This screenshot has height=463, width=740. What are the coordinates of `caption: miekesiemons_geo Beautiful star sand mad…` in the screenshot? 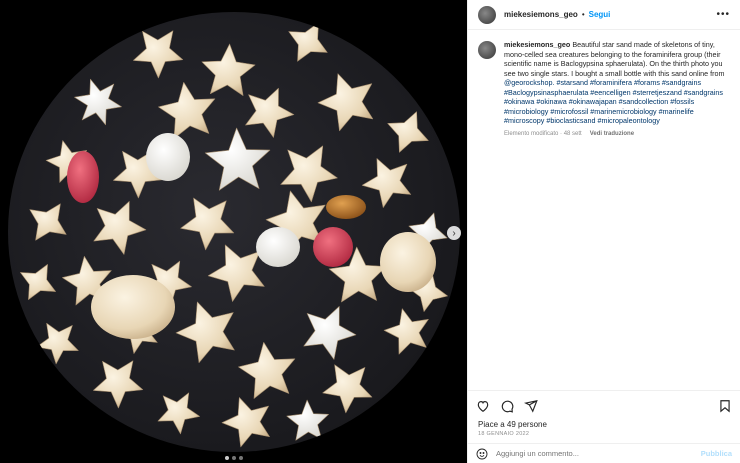 It's located at (604, 88).